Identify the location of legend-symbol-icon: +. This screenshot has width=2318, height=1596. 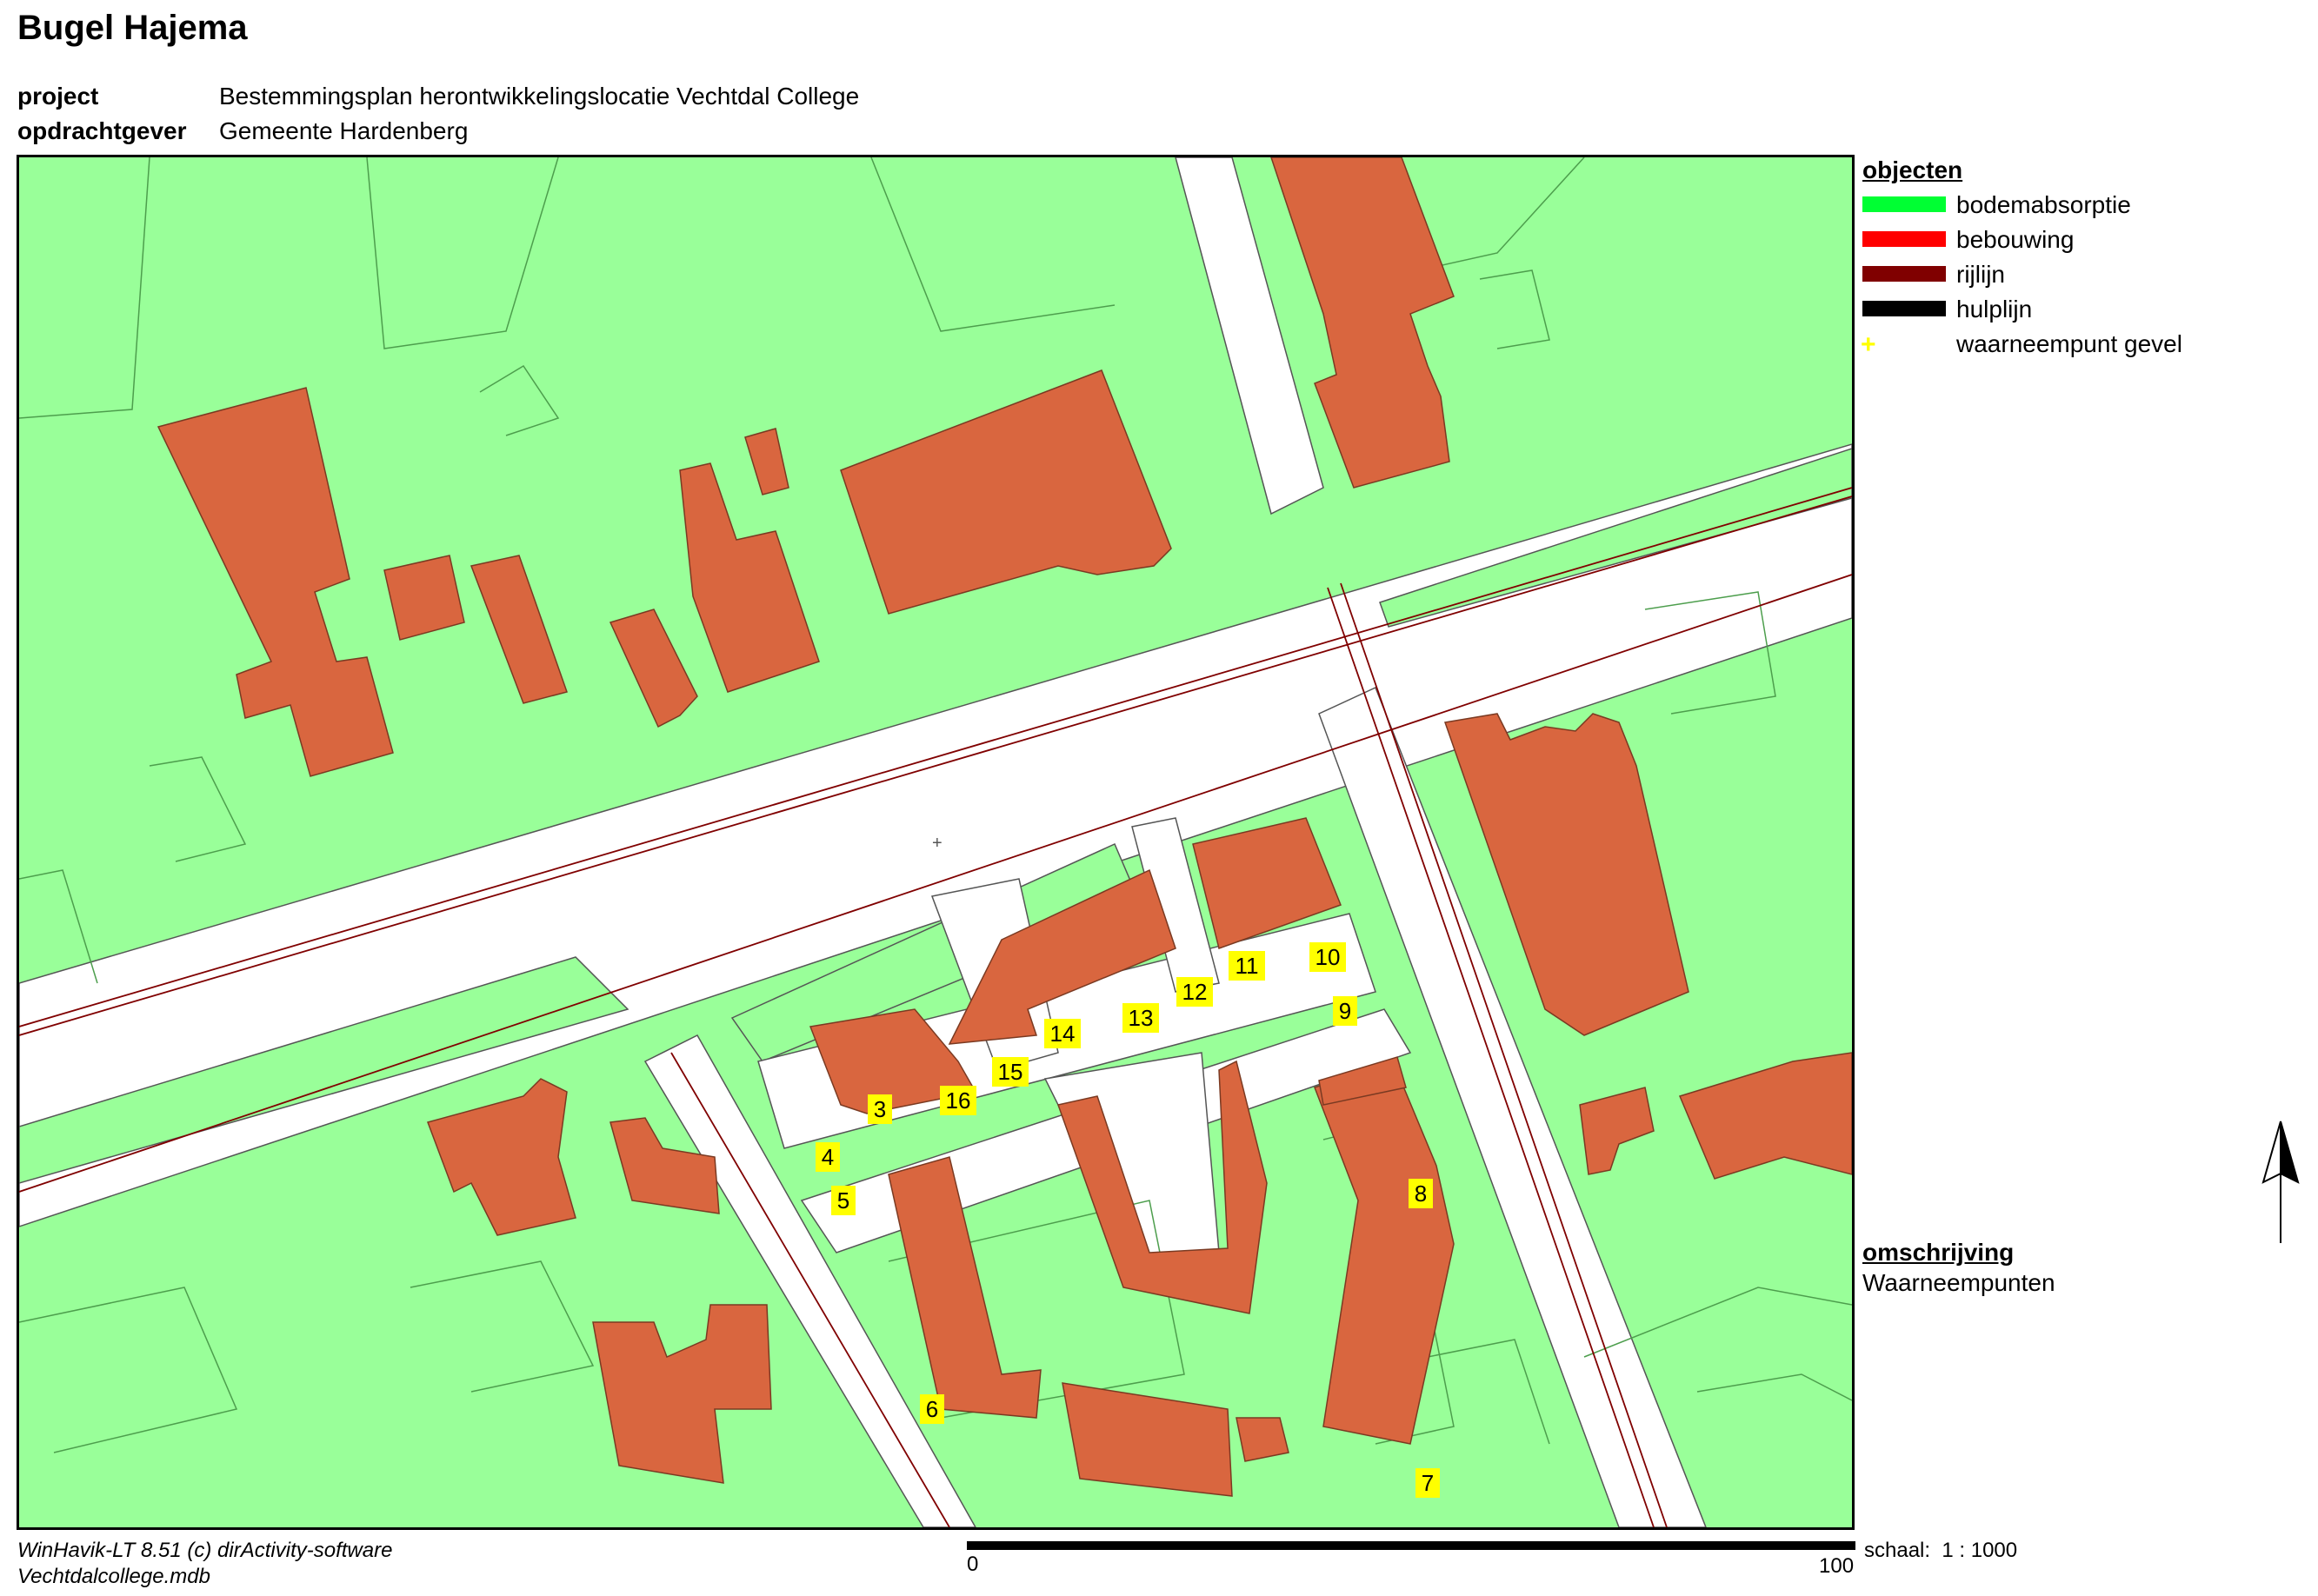
(1868, 344).